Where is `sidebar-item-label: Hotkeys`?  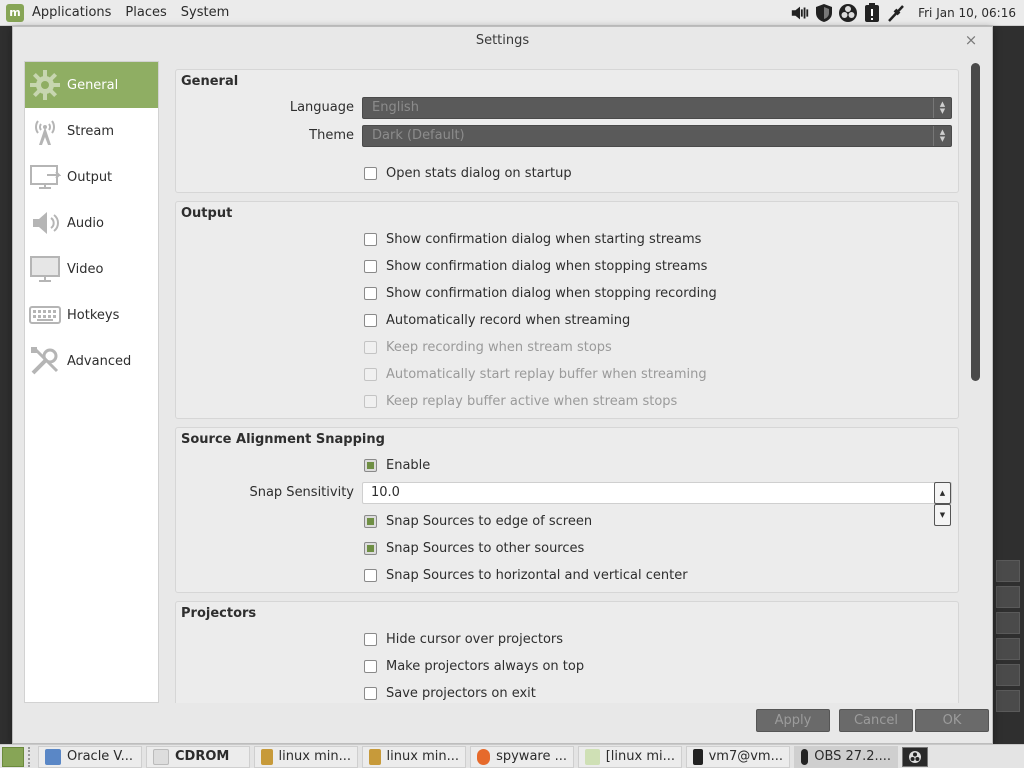 sidebar-item-label: Hotkeys is located at coordinates (93, 315).